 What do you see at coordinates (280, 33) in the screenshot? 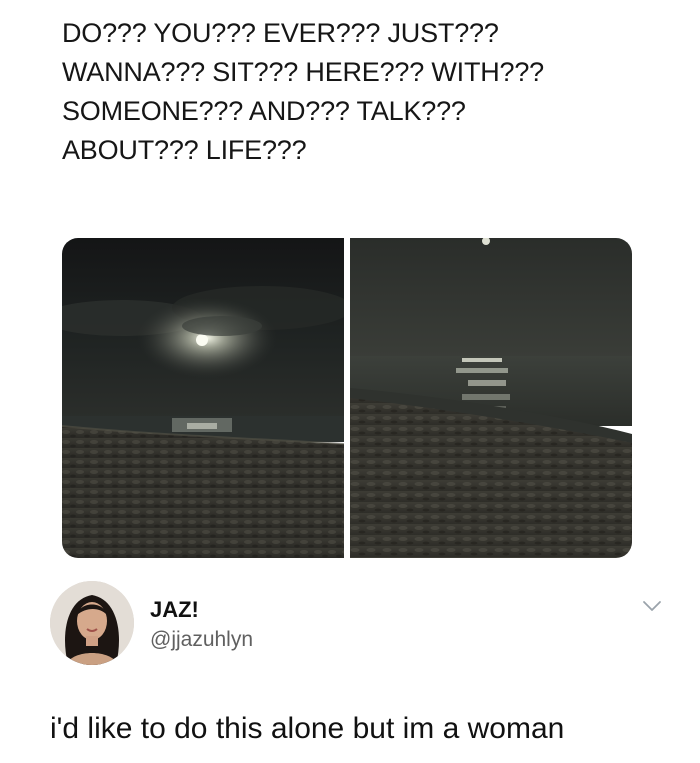
I see `caption-line-1: DO??? YOU??? EVER??? JUST???` at bounding box center [280, 33].